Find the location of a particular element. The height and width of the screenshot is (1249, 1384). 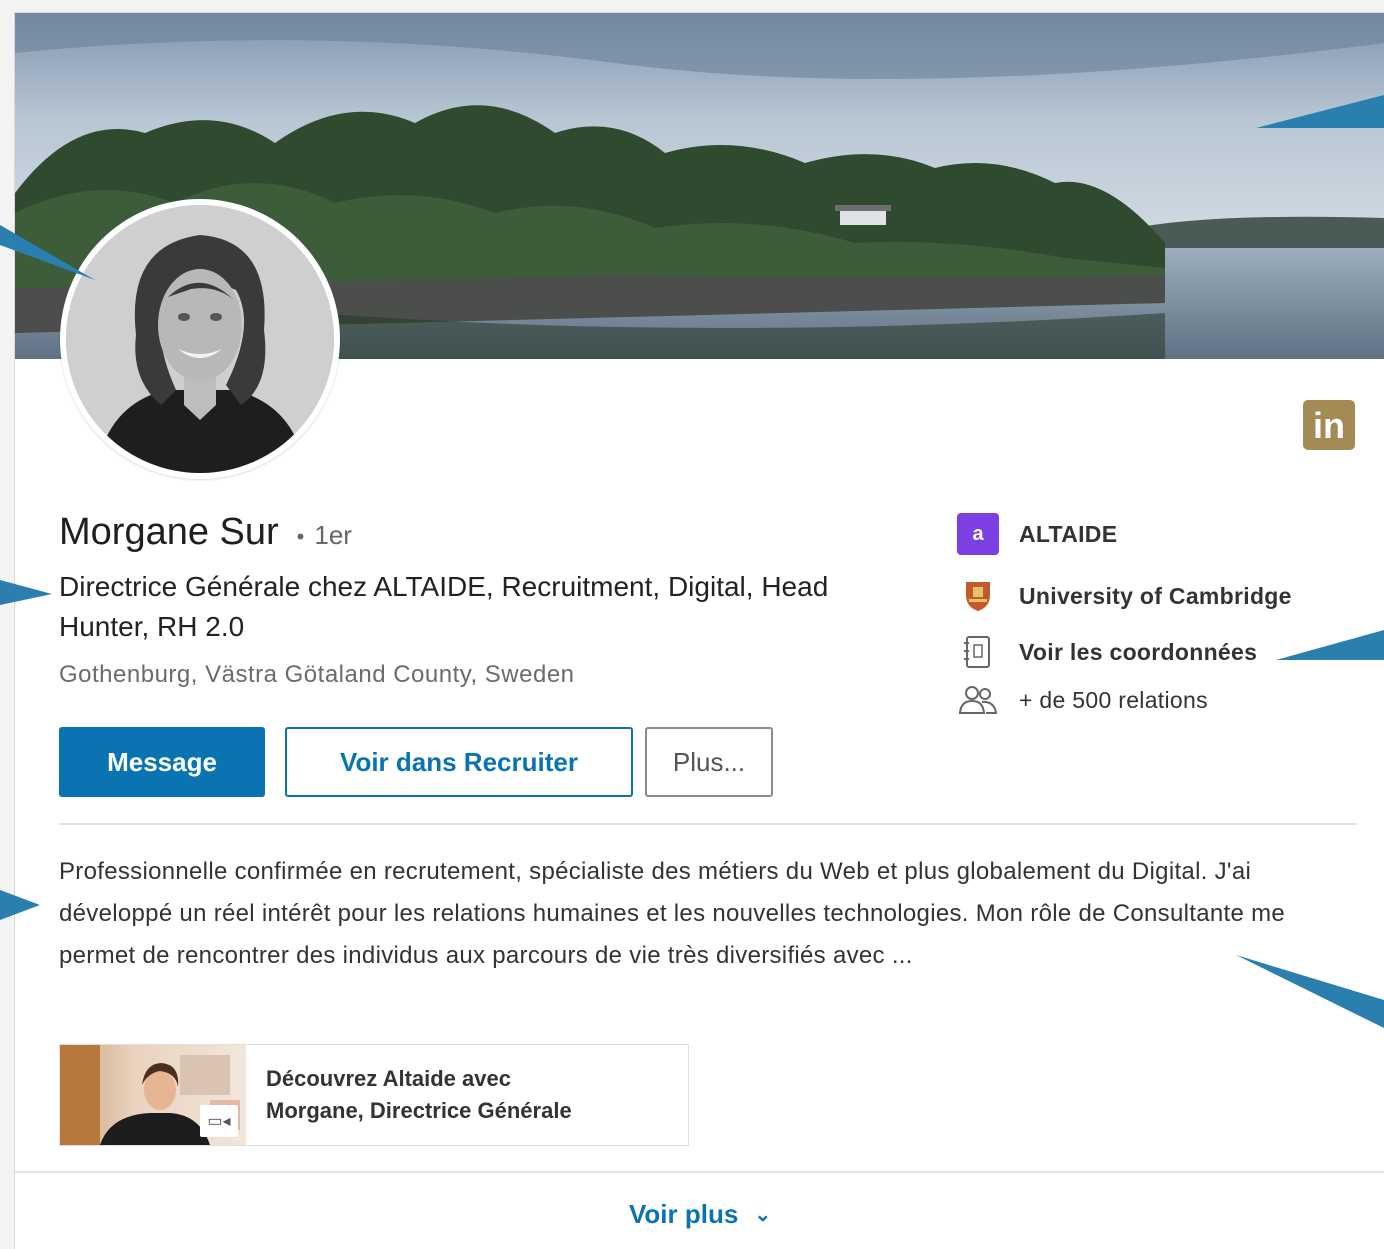

current-company-link: a ALTAIDE is located at coordinates (1037, 534).